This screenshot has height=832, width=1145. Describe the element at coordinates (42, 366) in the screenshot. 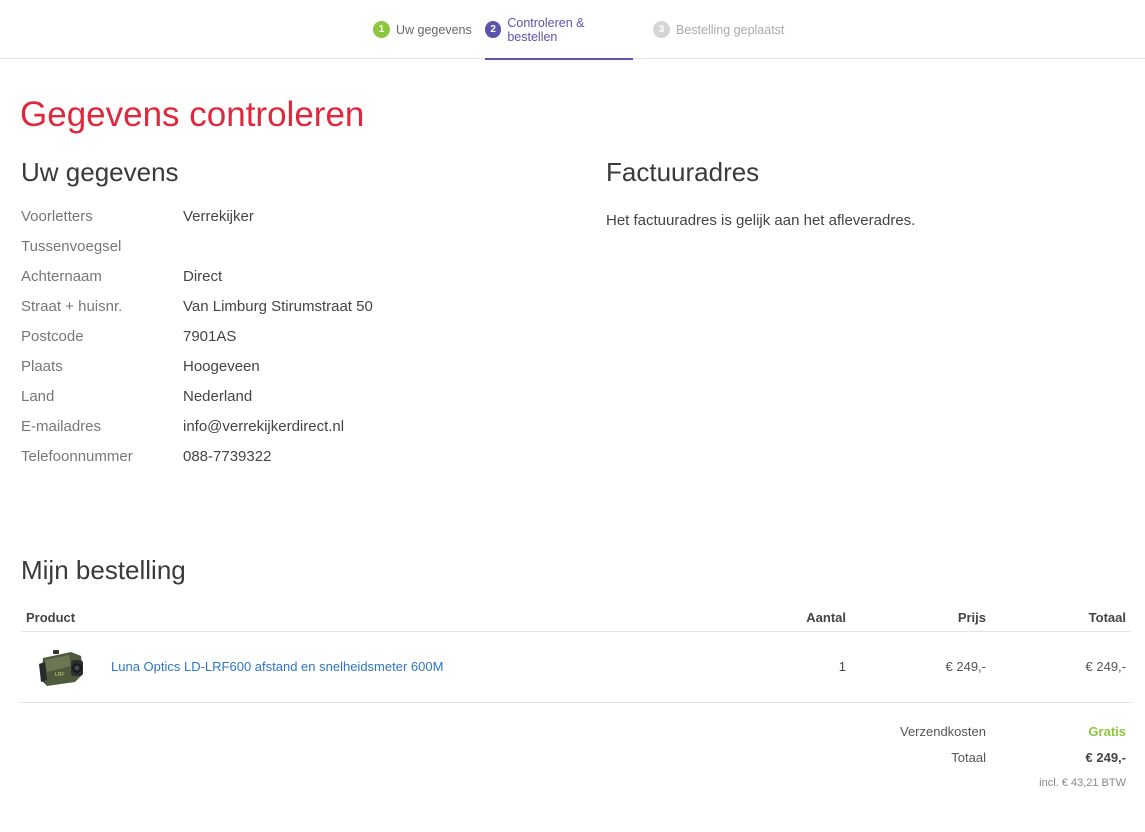

I see `detail-label: Plaats` at that location.